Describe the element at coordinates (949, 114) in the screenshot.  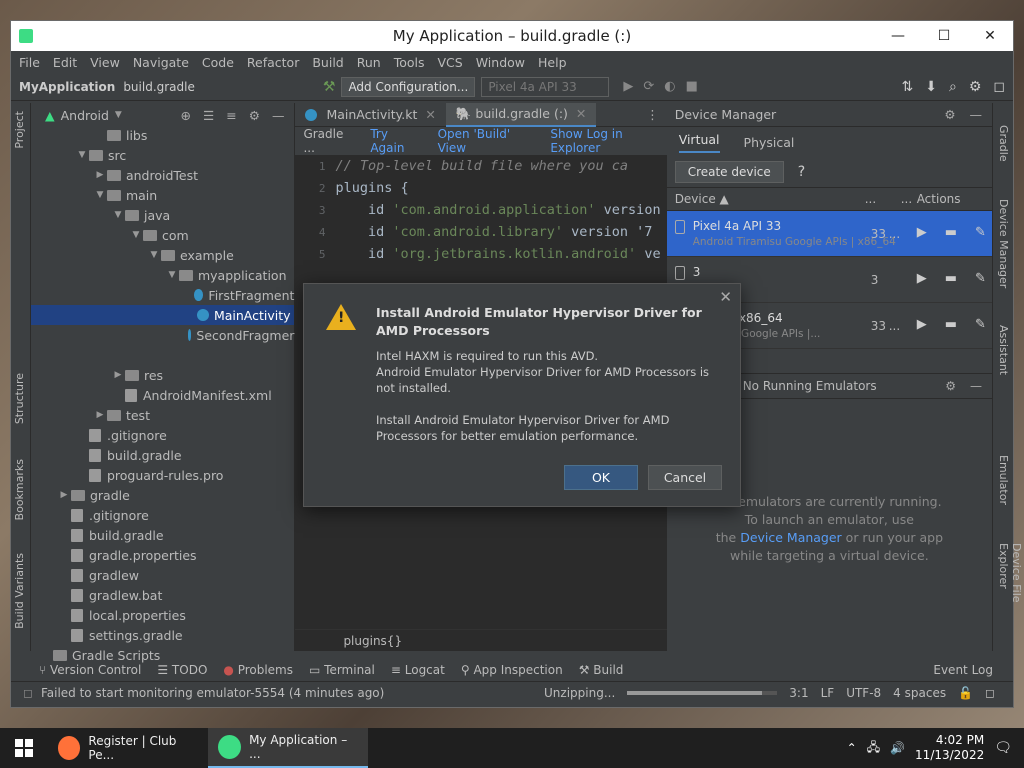
I see `gear-icon: ⚙` at that location.